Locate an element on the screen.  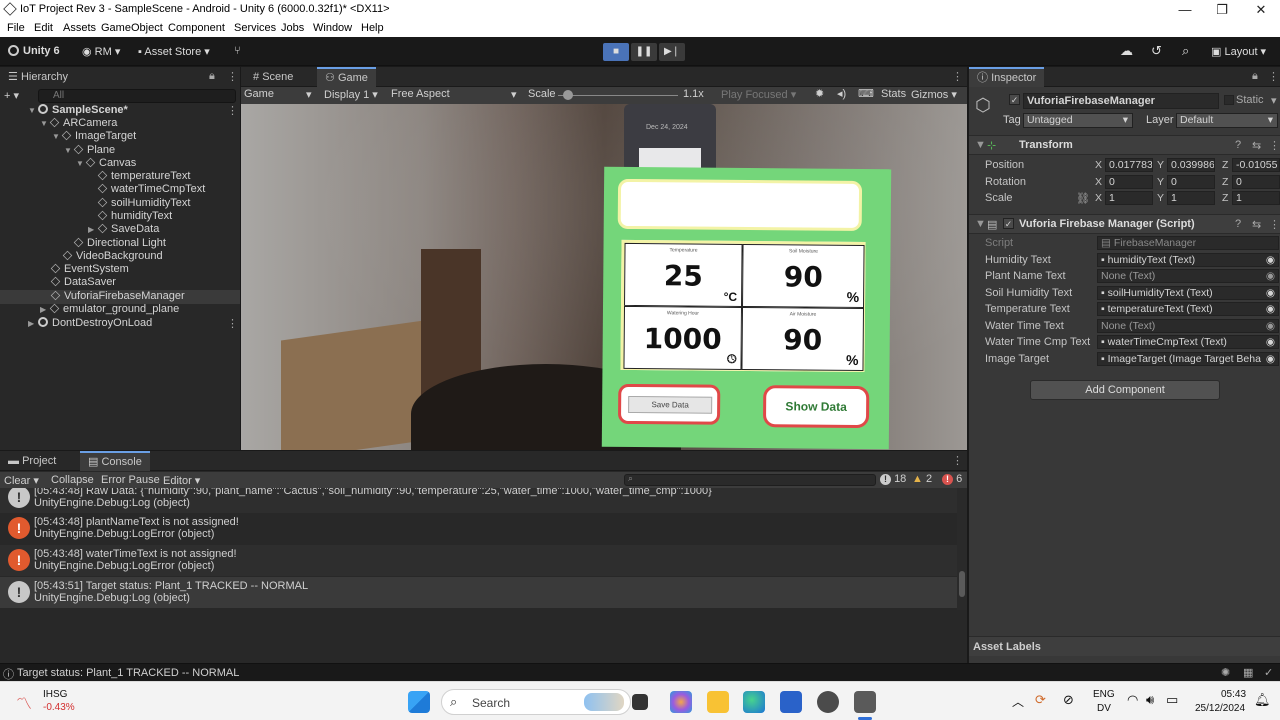
save-data-button: Save Data is located at coordinates (669, 404).